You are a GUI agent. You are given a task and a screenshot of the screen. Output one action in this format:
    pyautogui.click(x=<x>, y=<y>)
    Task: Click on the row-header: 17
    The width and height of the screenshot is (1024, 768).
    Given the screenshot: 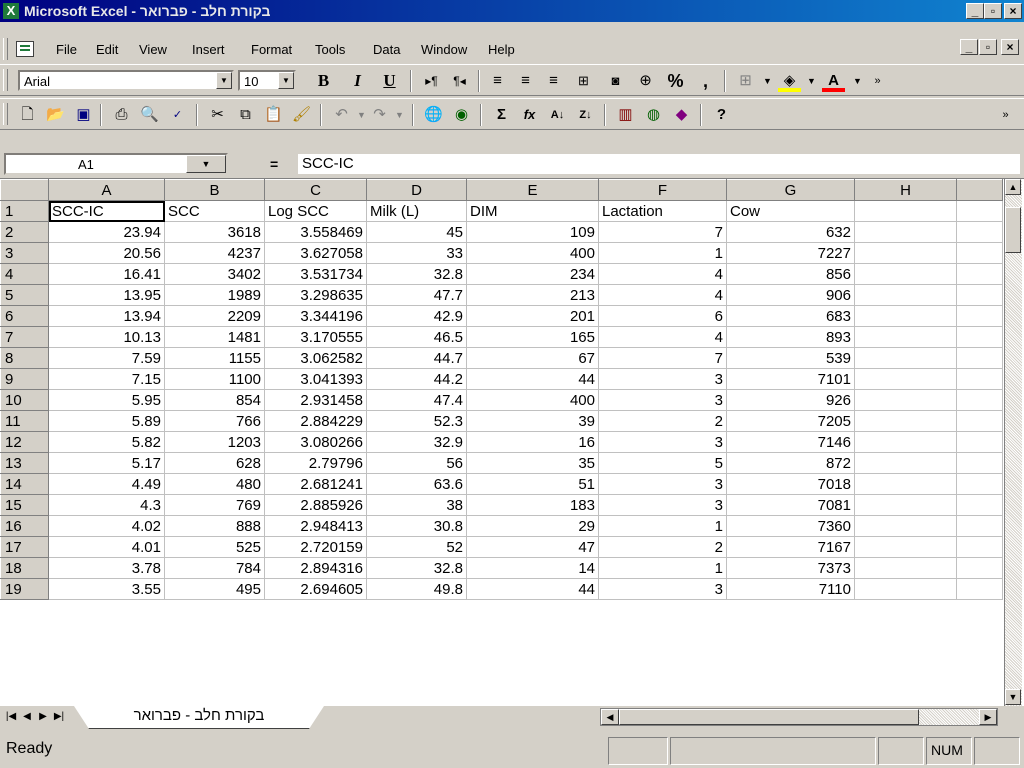 What is the action you would take?
    pyautogui.click(x=24, y=547)
    